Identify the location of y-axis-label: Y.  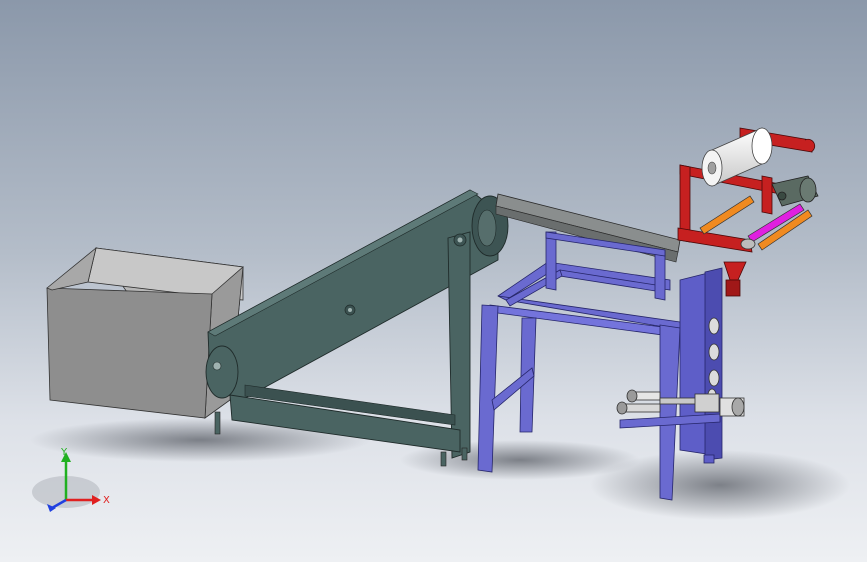
(64, 452).